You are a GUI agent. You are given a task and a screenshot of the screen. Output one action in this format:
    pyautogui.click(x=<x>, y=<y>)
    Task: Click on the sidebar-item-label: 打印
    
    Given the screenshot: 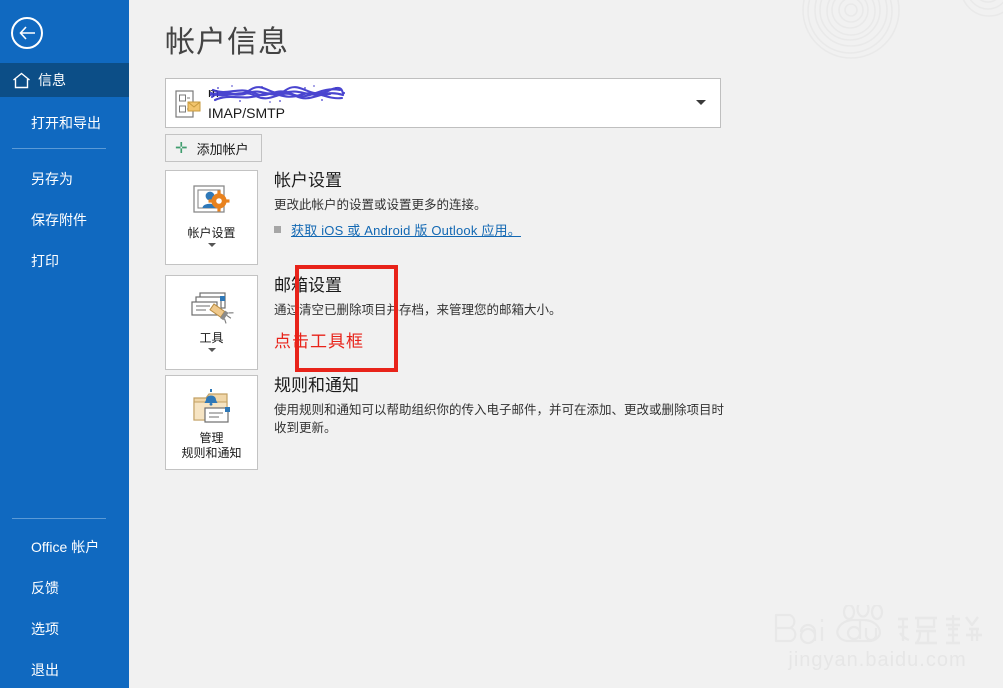 What is the action you would take?
    pyautogui.click(x=45, y=261)
    